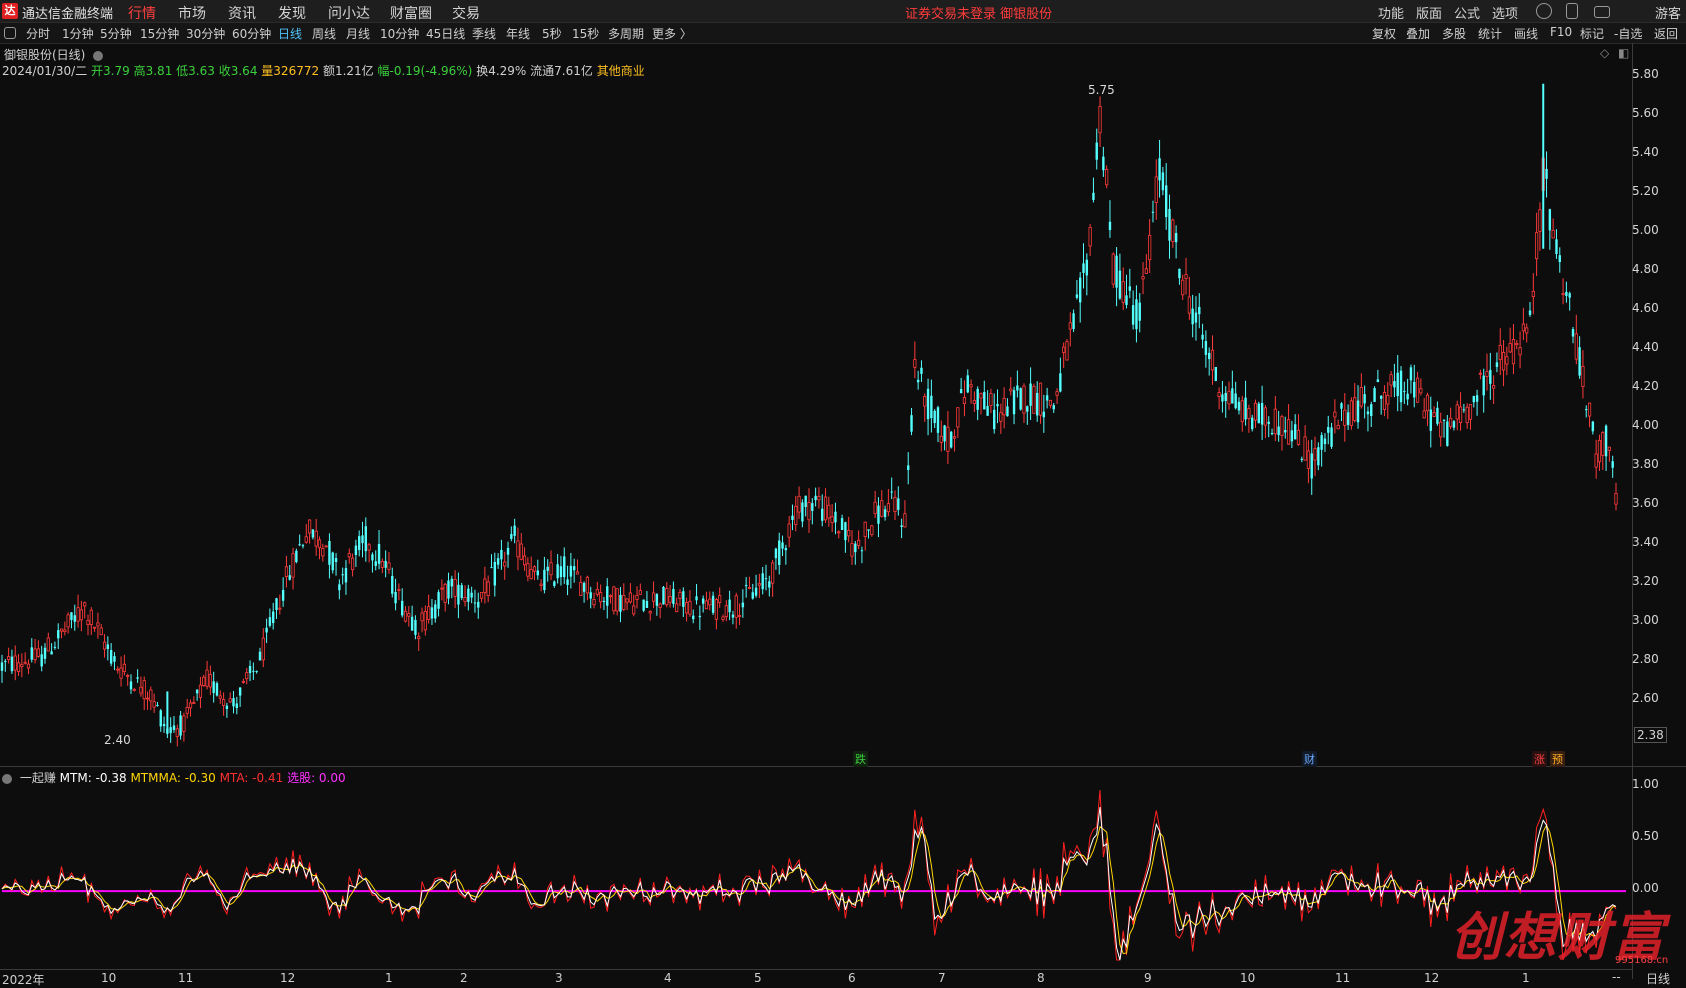 Image resolution: width=1686 pixels, height=988 pixels. What do you see at coordinates (1666, 33) in the screenshot?
I see `tool-fanhui: 返回` at bounding box center [1666, 33].